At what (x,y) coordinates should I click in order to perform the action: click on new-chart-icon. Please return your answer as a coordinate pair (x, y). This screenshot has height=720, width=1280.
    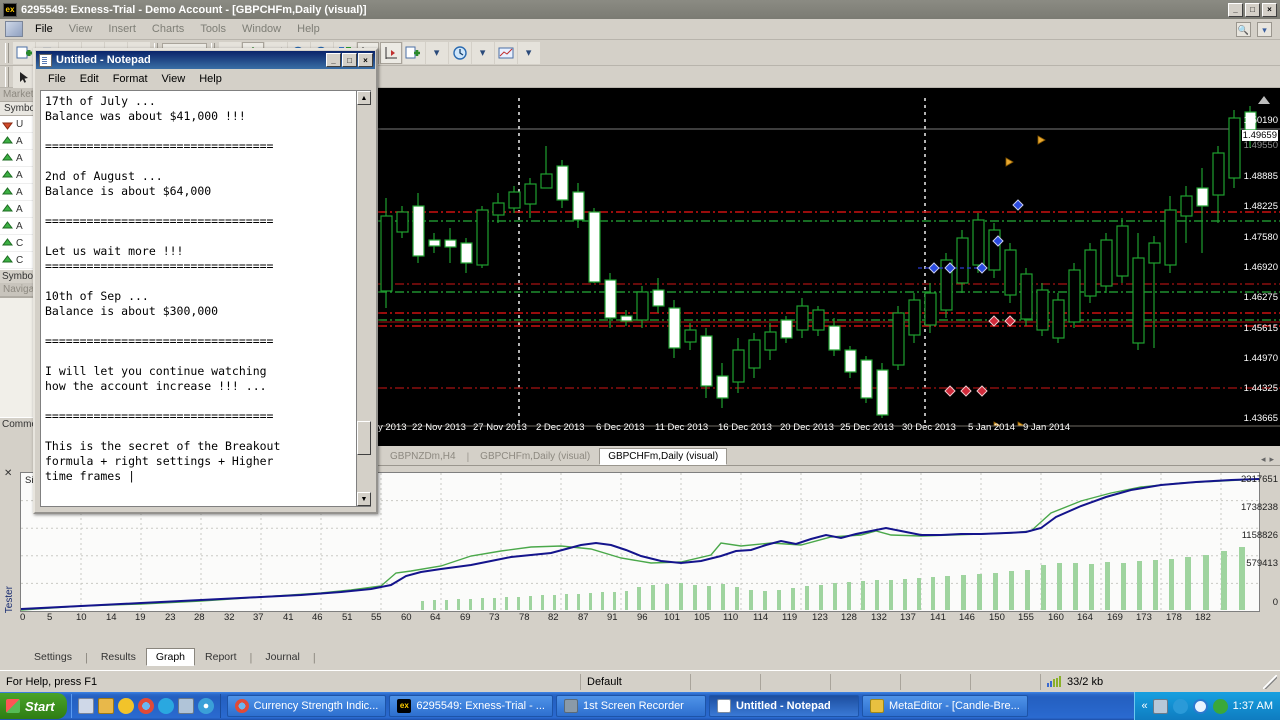
    Looking at the image, I should click on (24, 52).